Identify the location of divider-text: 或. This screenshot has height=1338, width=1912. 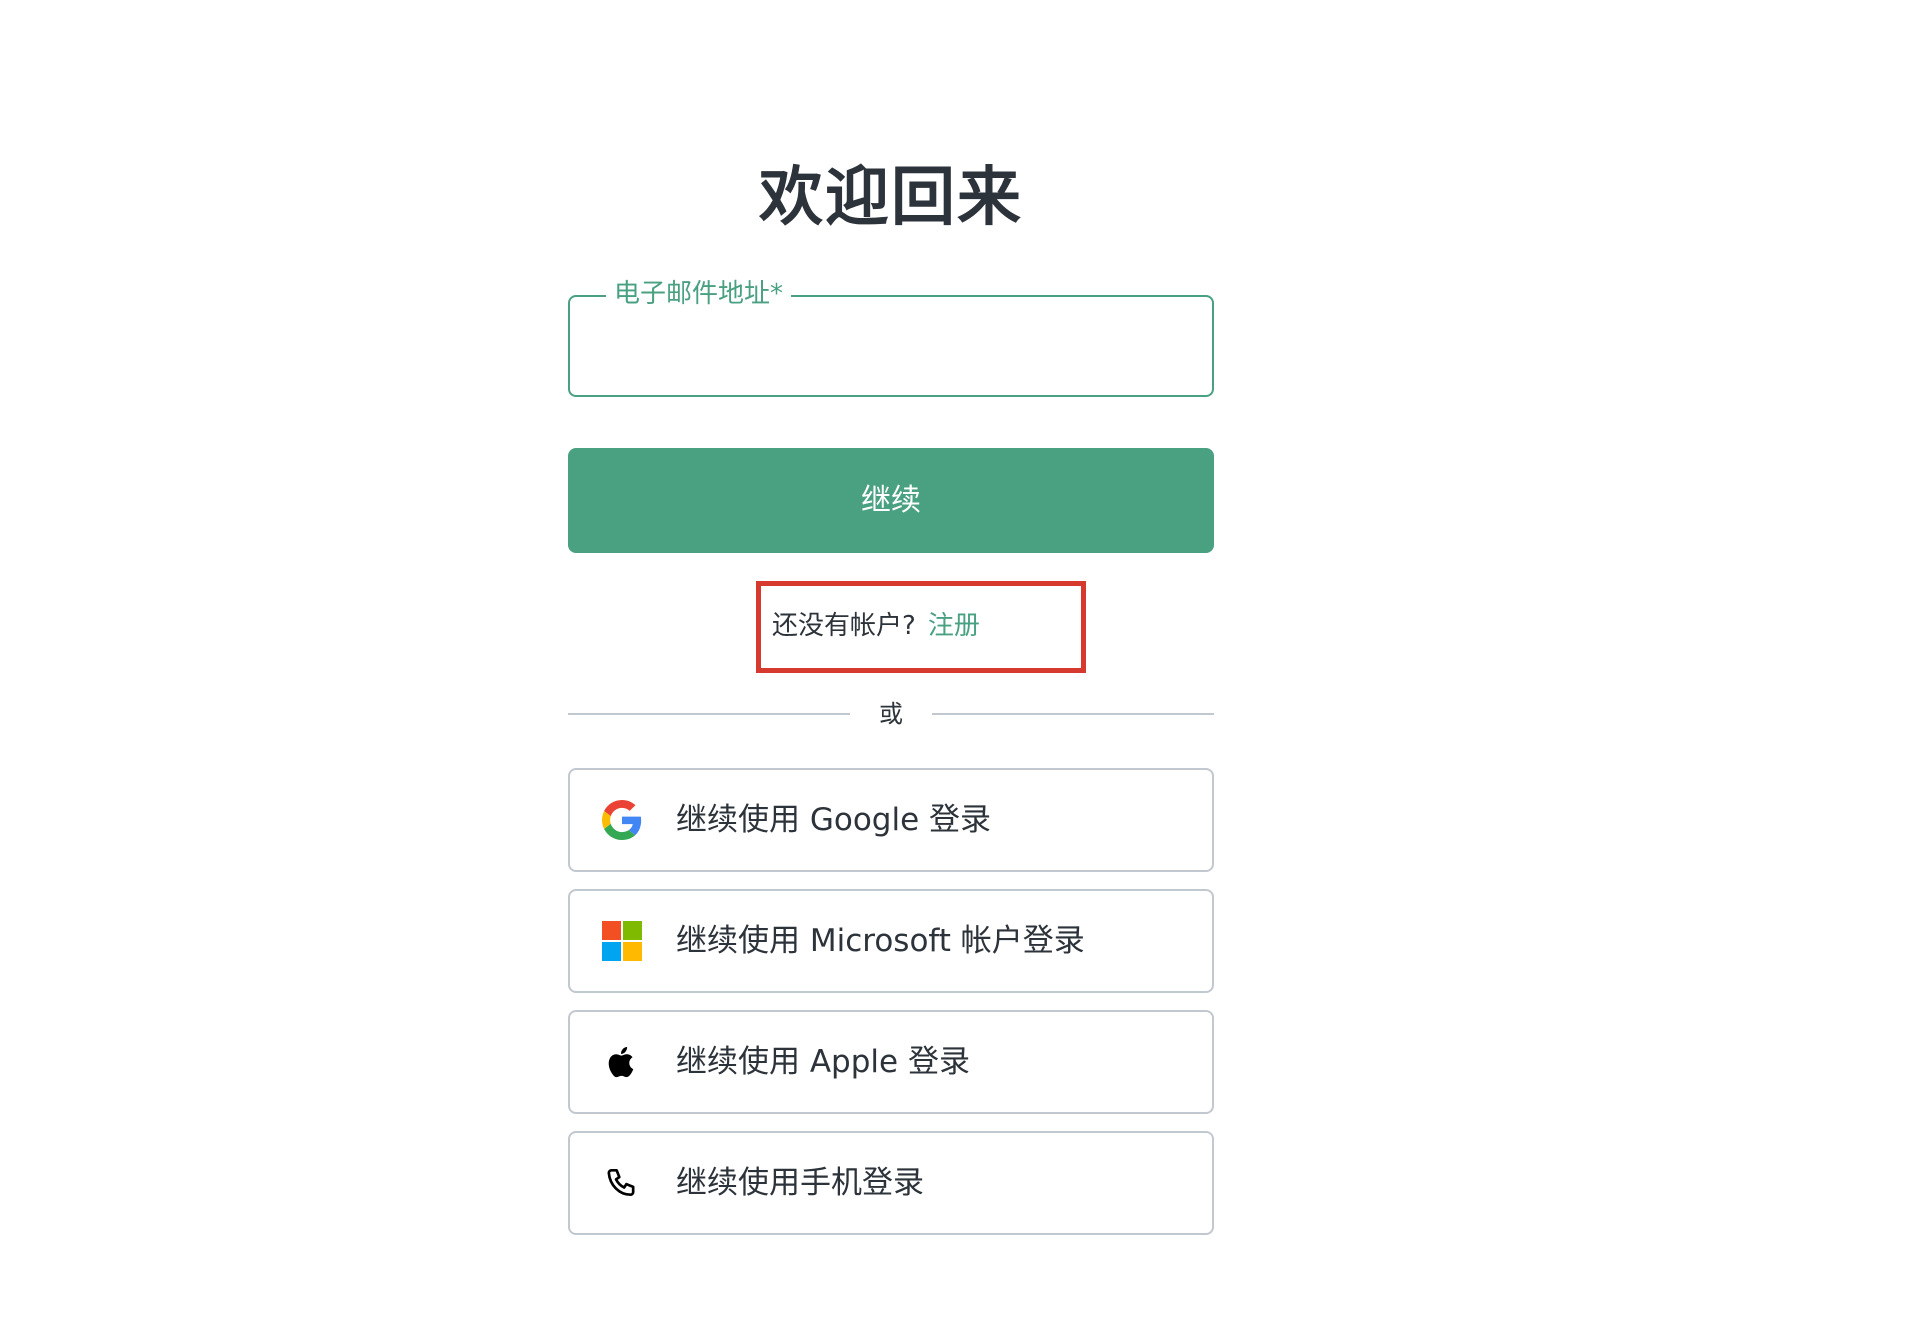
(891, 714).